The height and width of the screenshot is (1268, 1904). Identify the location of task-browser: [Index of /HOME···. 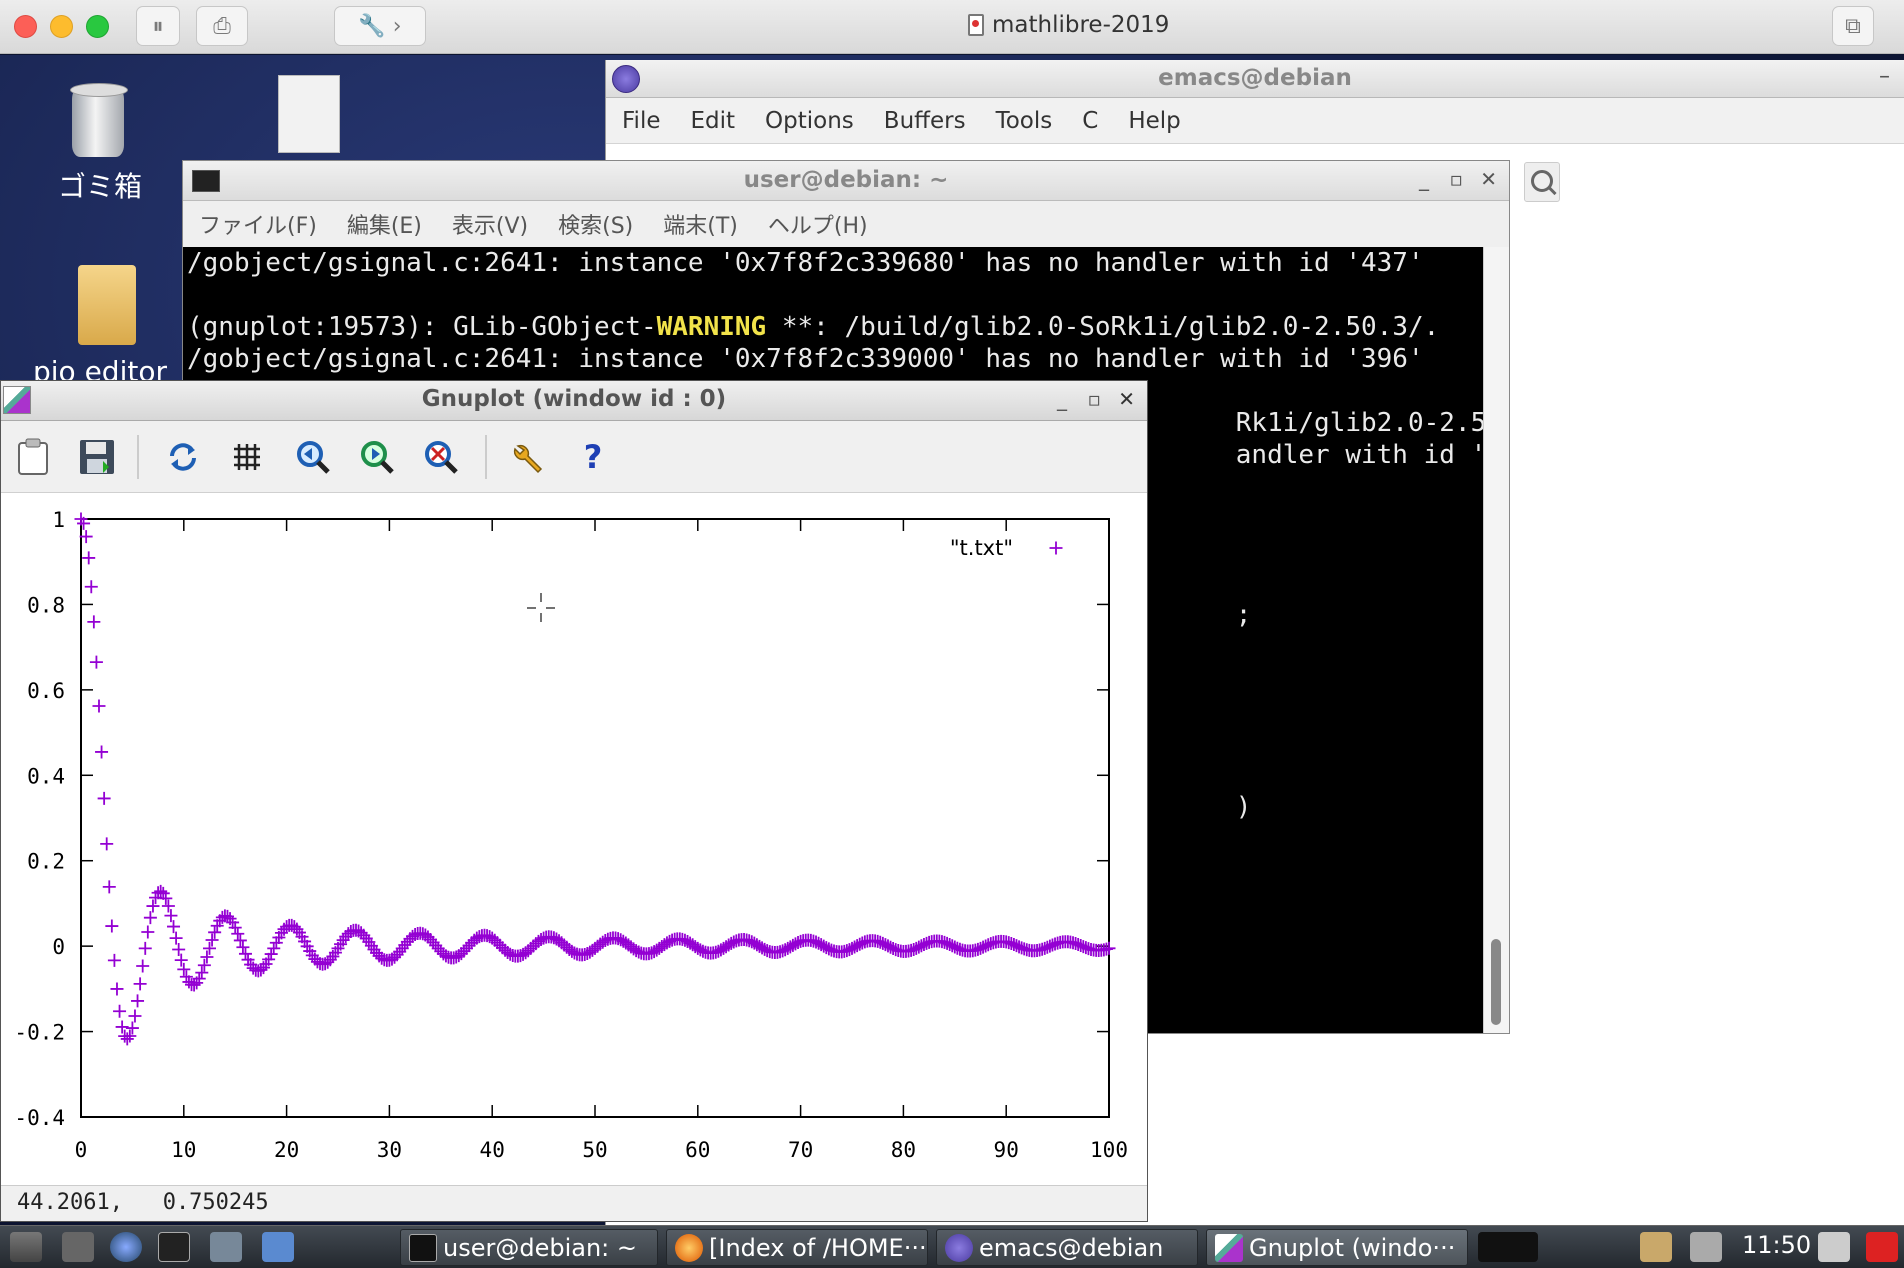
(797, 1247).